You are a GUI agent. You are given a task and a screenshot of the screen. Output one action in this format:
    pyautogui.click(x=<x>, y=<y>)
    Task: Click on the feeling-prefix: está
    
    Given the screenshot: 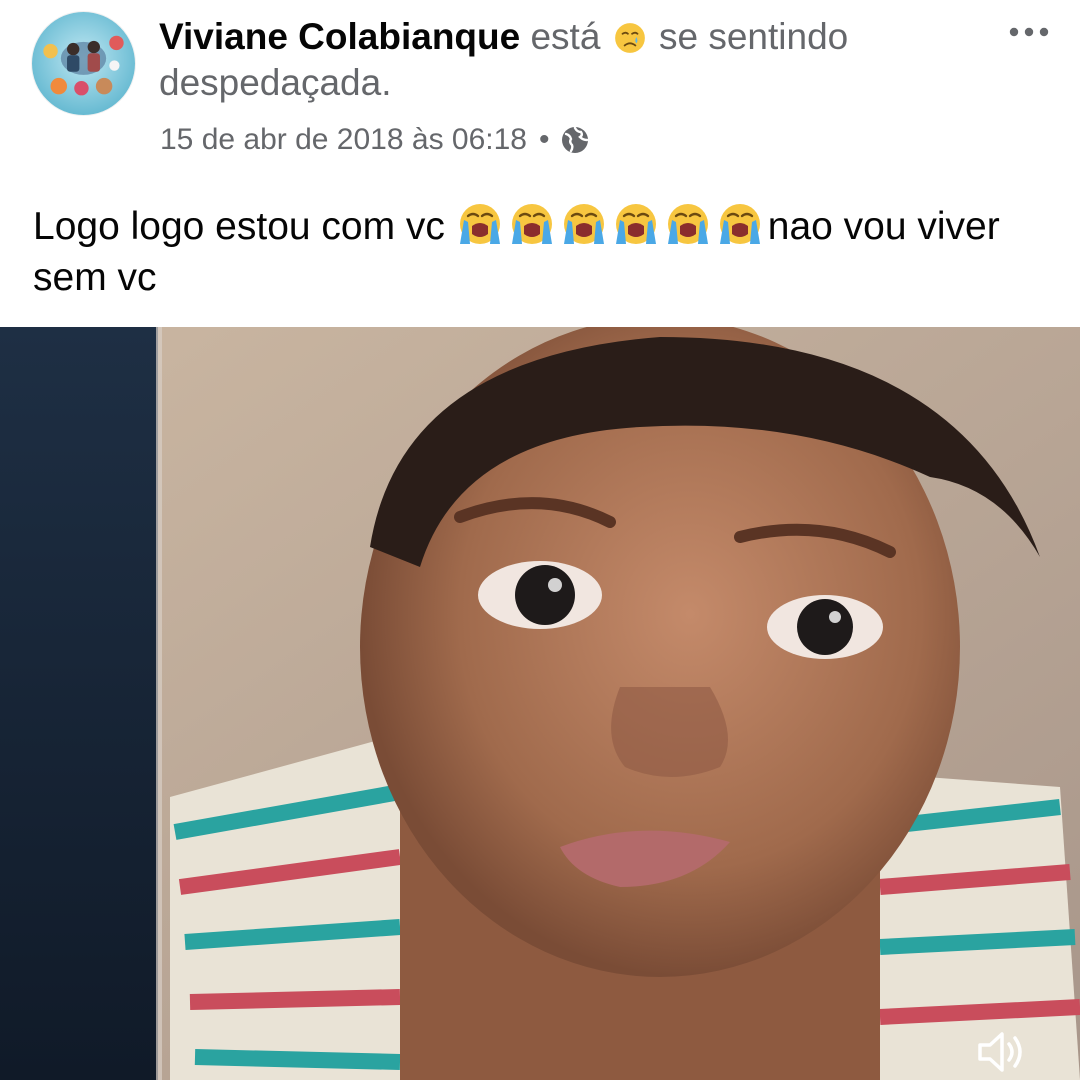 What is the action you would take?
    pyautogui.click(x=565, y=36)
    